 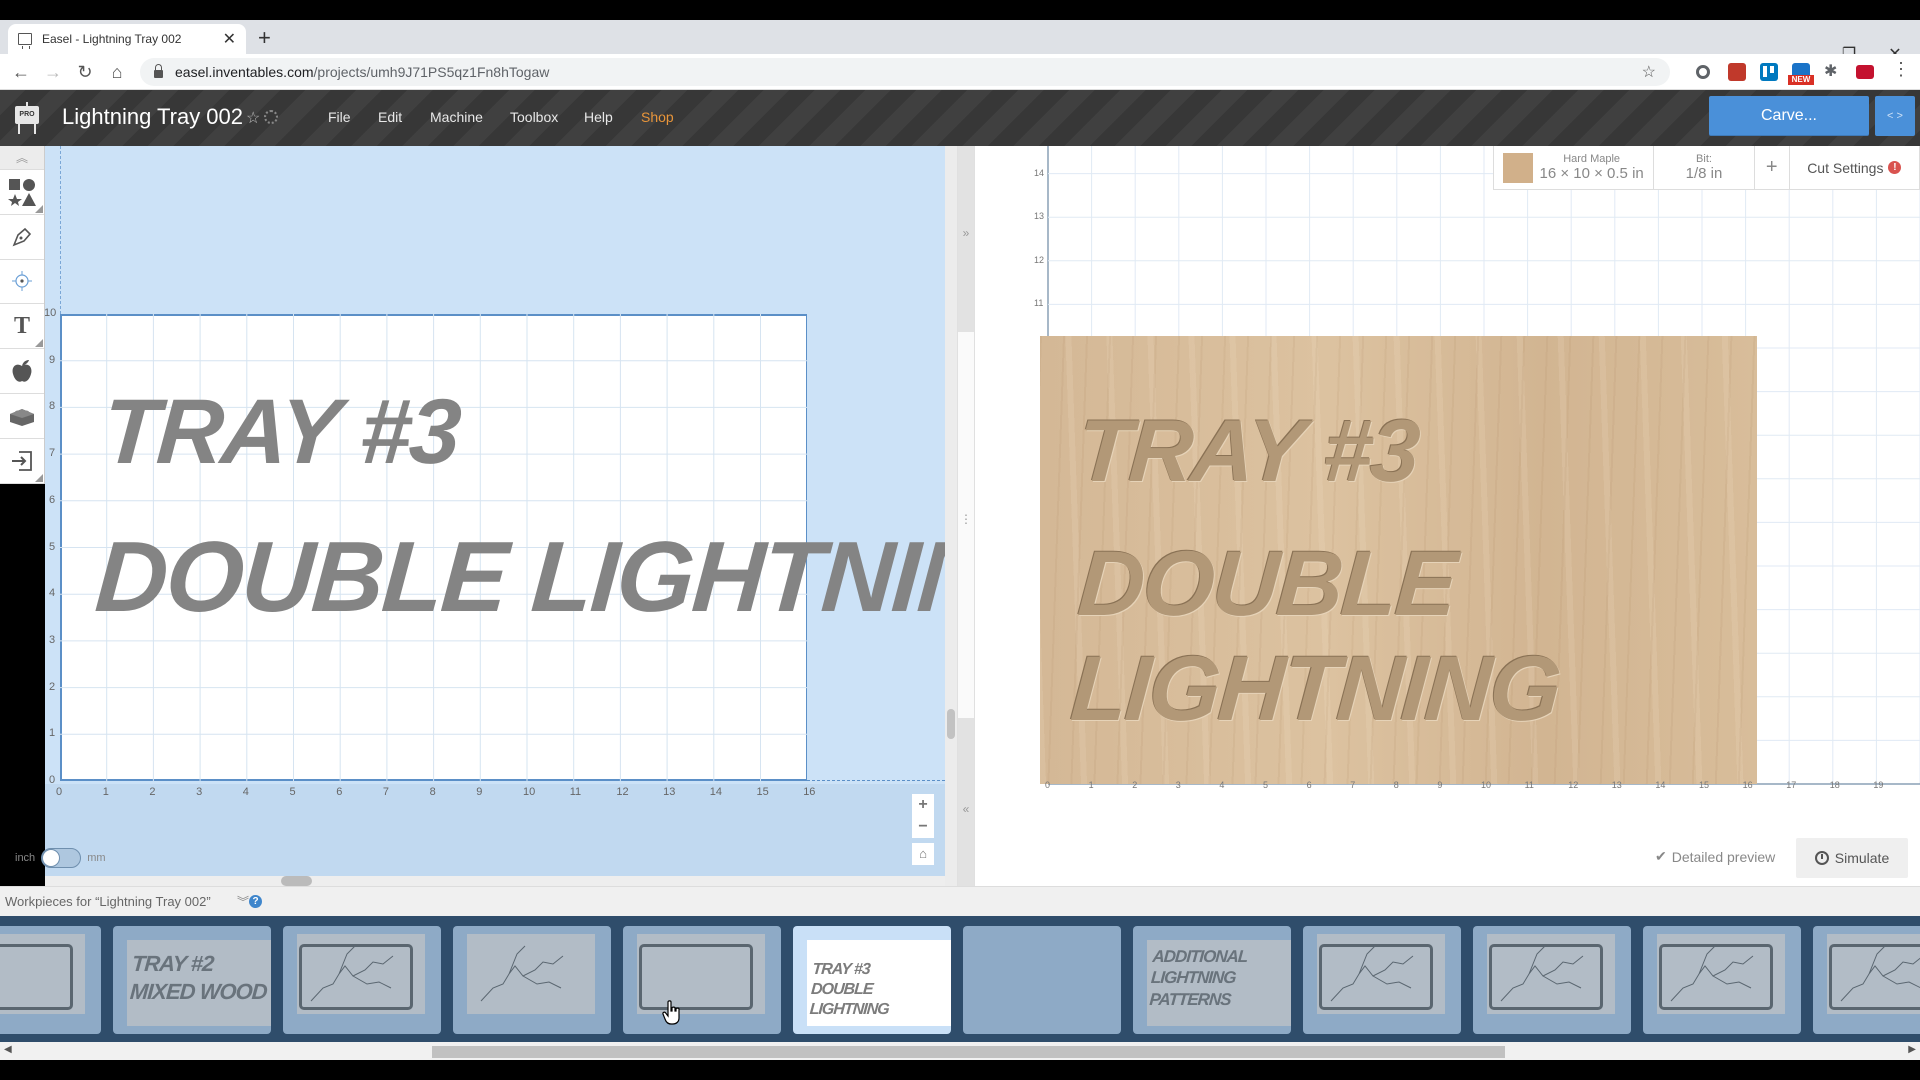 What do you see at coordinates (192, 980) in the screenshot?
I see `workpiece-thumbnail: TRAY #2 MIXED WOOD` at bounding box center [192, 980].